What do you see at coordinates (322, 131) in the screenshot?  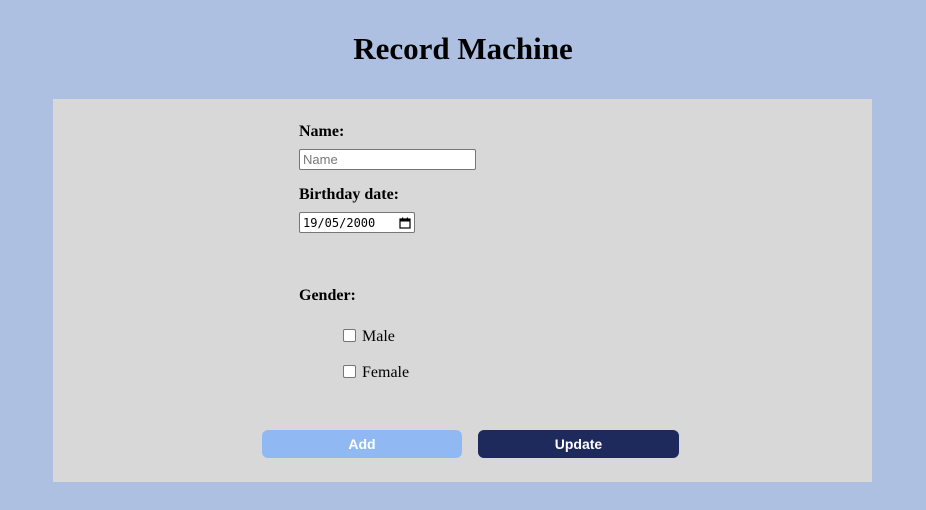 I see `name-label: Name:` at bounding box center [322, 131].